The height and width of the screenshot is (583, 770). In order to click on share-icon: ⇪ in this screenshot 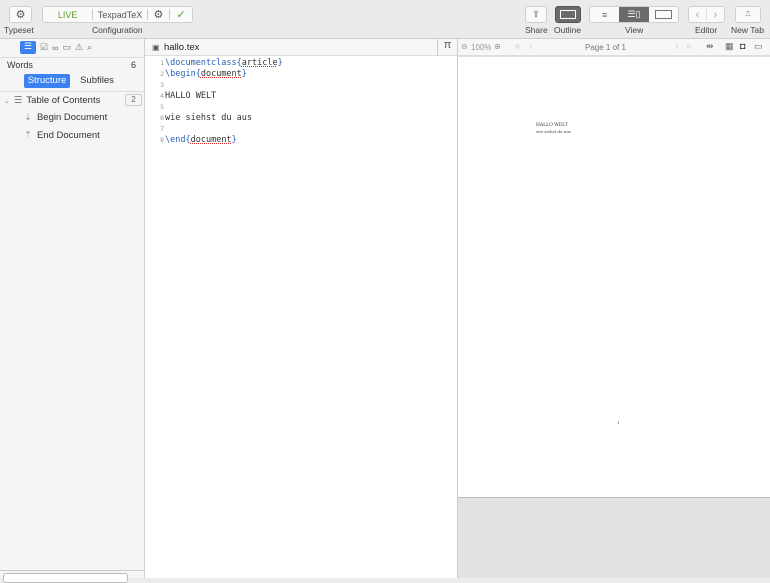, I will do `click(536, 14)`.